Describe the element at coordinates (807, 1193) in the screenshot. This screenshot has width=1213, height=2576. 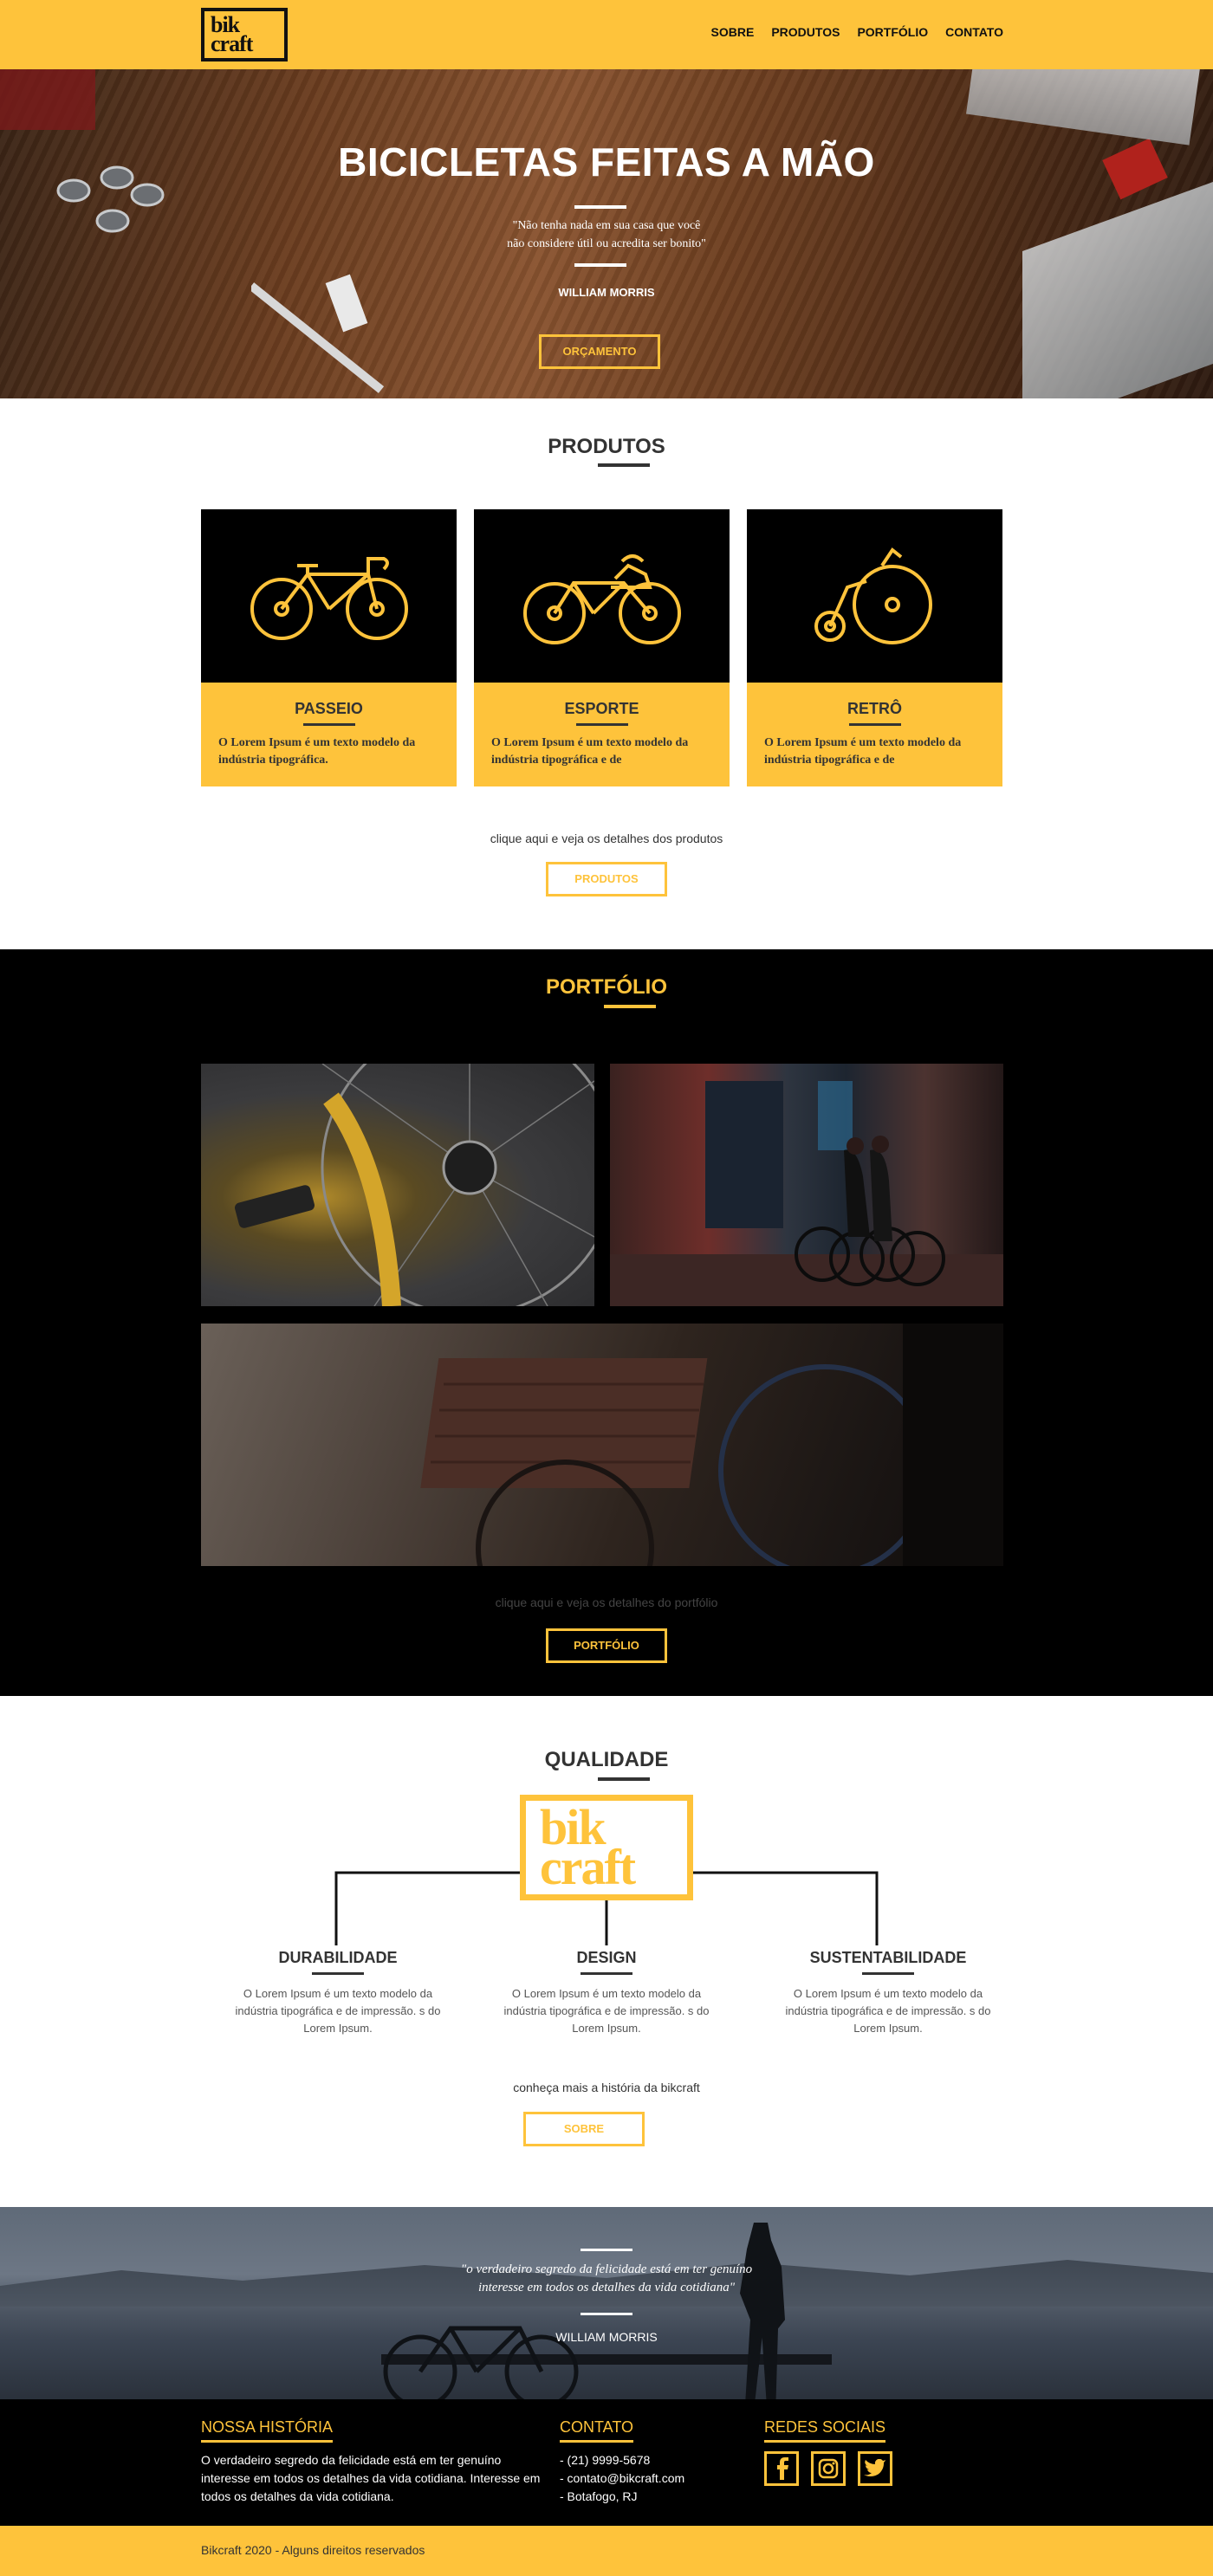
I see `couple-bike-illustration` at that location.